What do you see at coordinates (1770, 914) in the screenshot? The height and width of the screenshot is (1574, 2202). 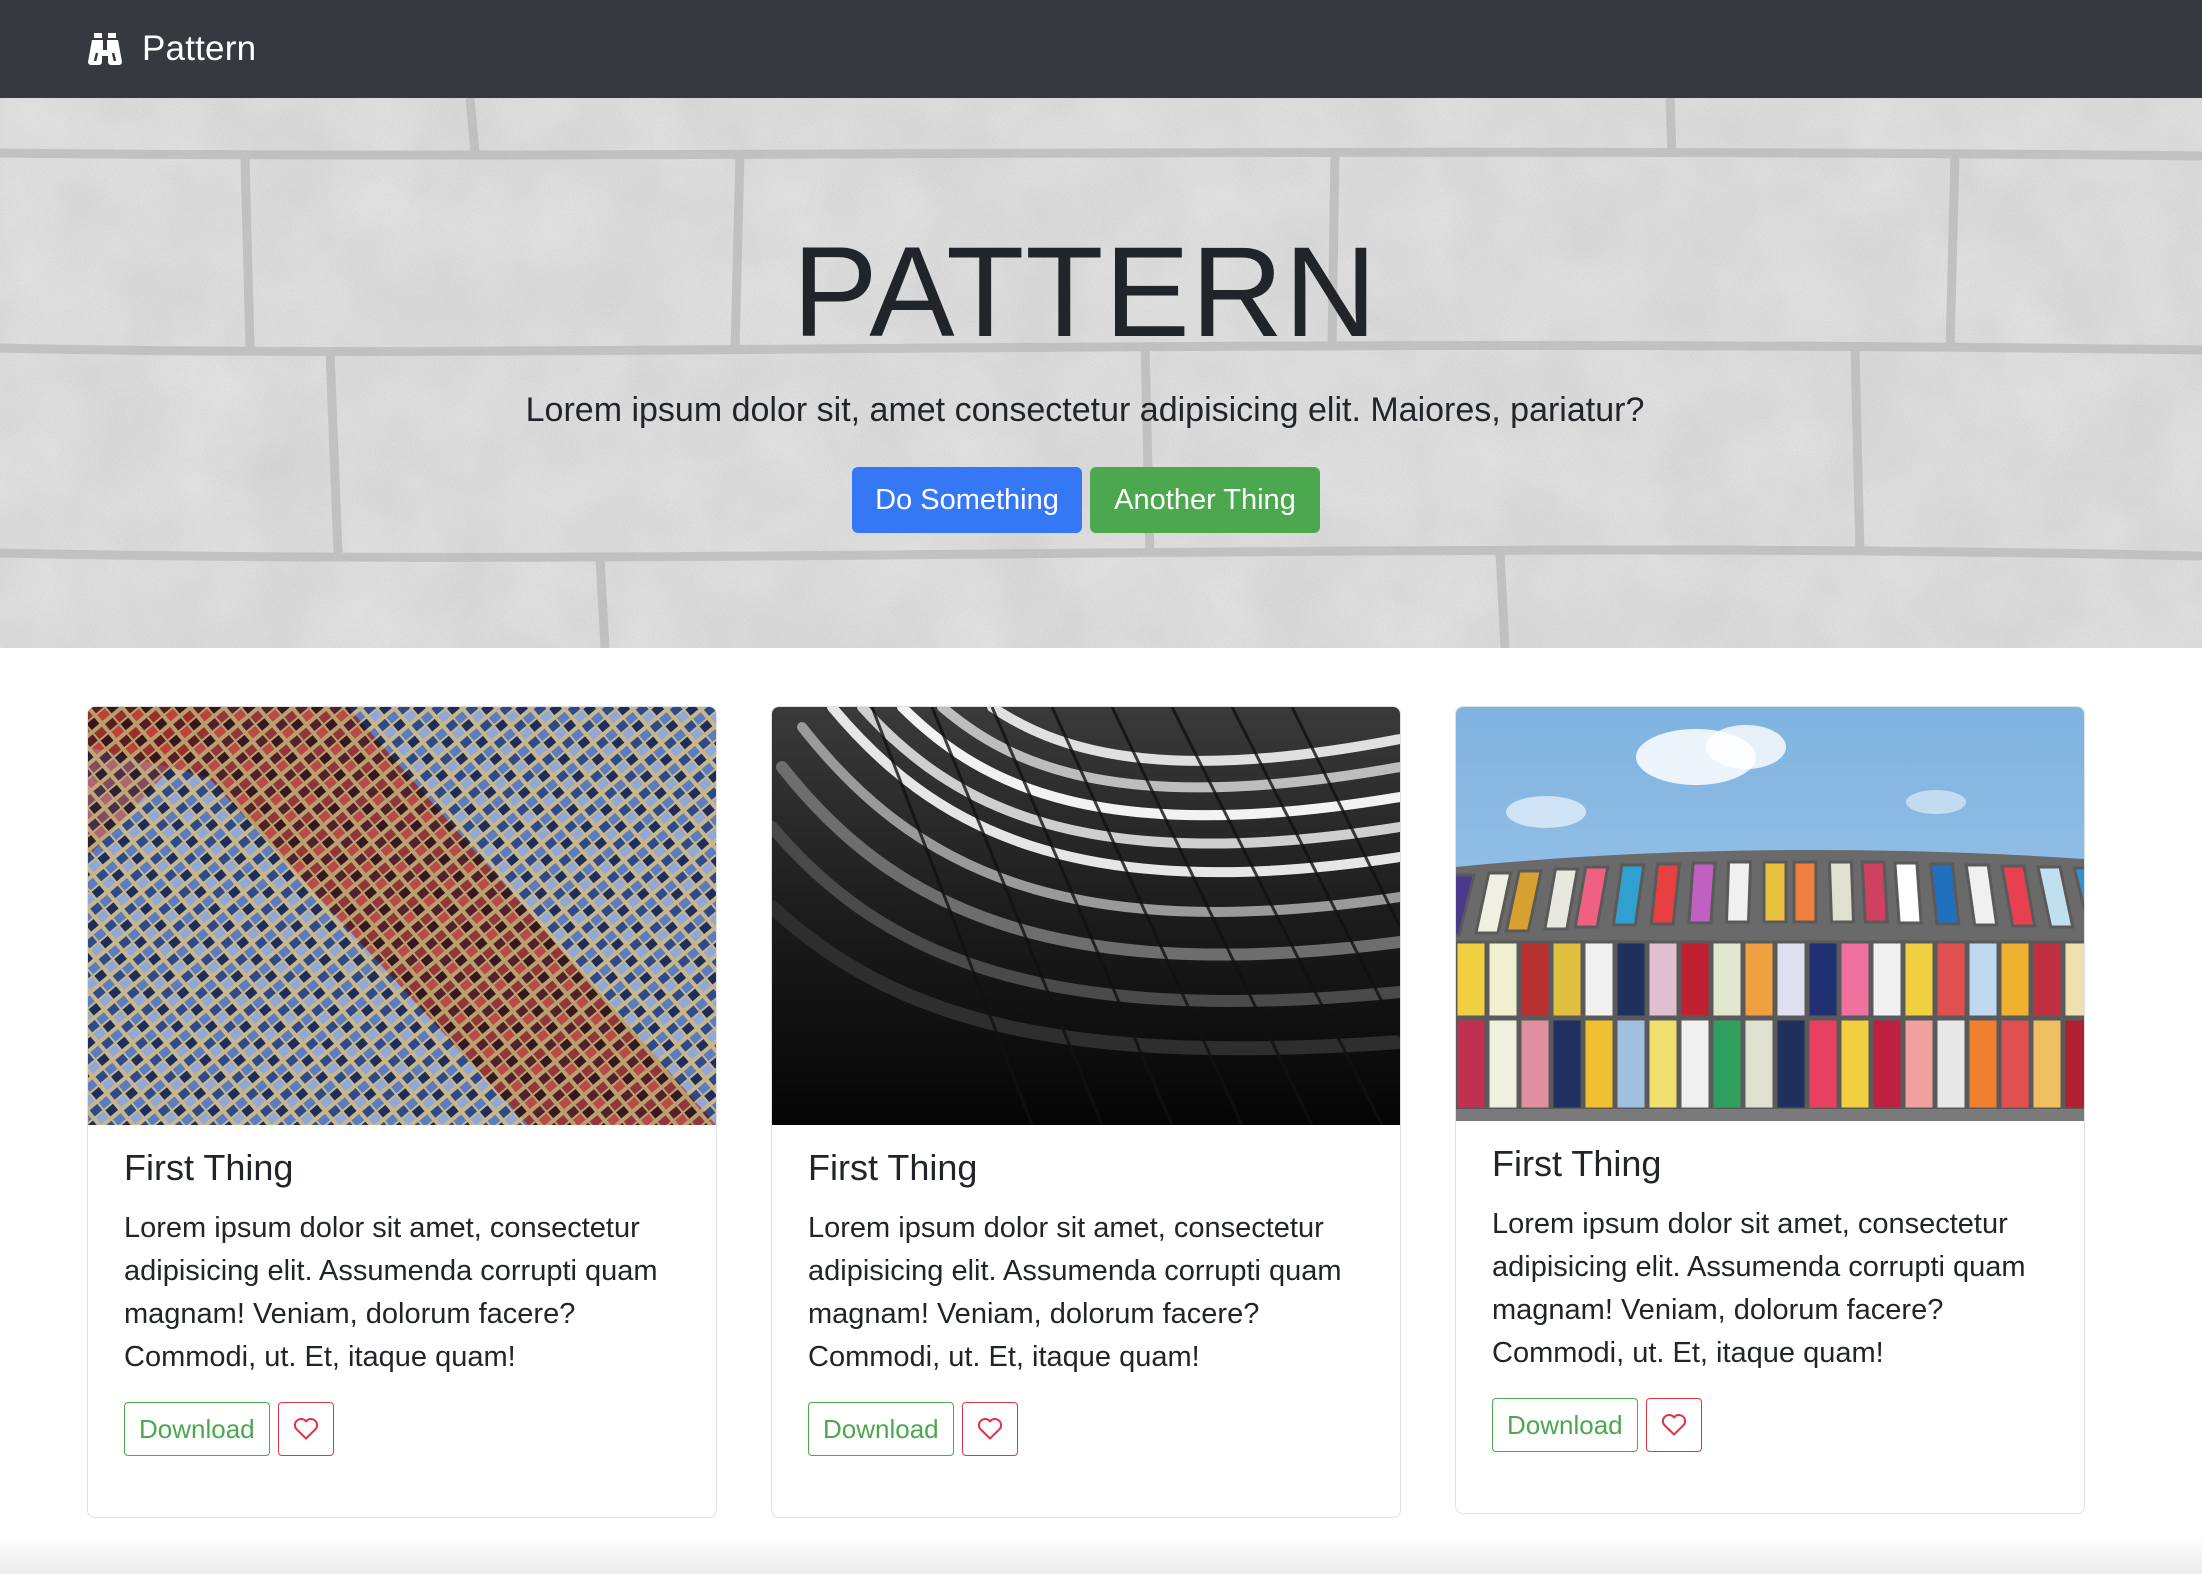 I see `card-image-colorful-panels` at bounding box center [1770, 914].